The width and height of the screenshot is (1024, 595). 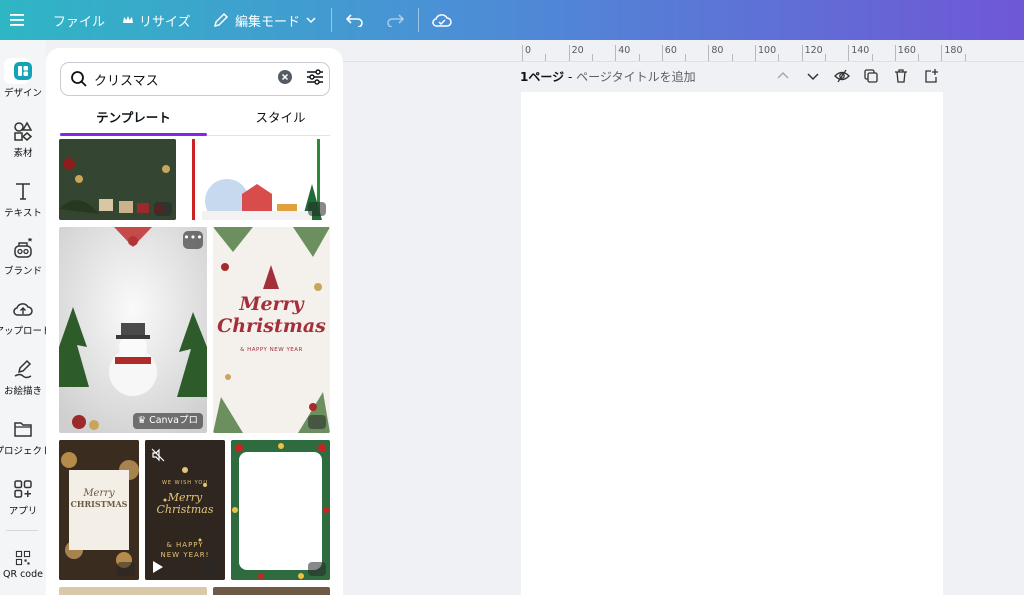 What do you see at coordinates (512, 20) in the screenshot?
I see `top-bar: ファイル リサイズ 編集モード` at bounding box center [512, 20].